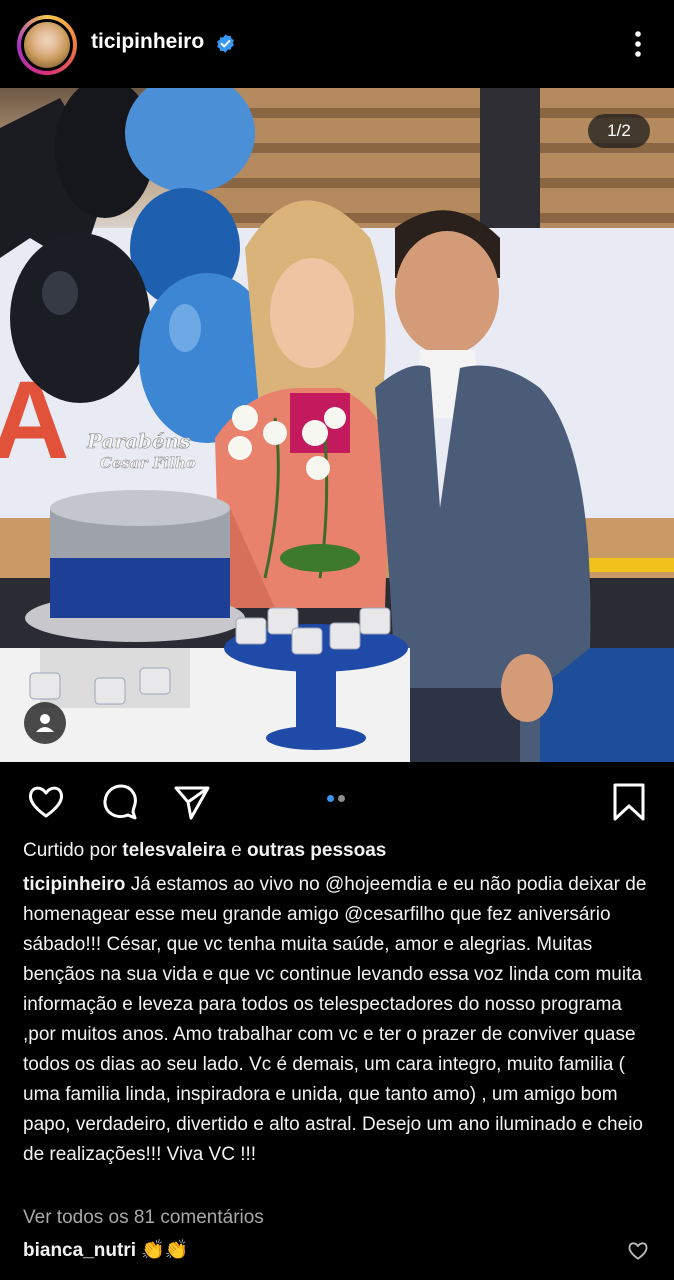  What do you see at coordinates (46, 802) in the screenshot?
I see `heart-icon` at bounding box center [46, 802].